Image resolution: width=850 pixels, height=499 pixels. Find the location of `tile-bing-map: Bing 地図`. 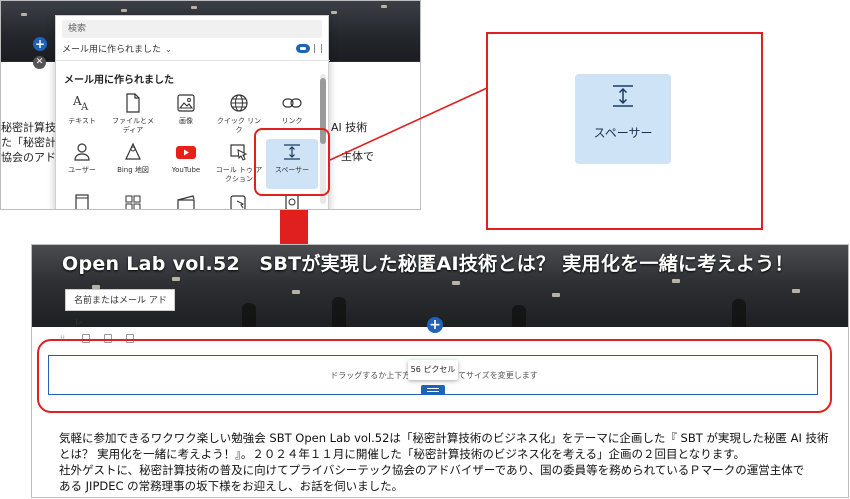

tile-bing-map: Bing 地図 is located at coordinates (133, 164).